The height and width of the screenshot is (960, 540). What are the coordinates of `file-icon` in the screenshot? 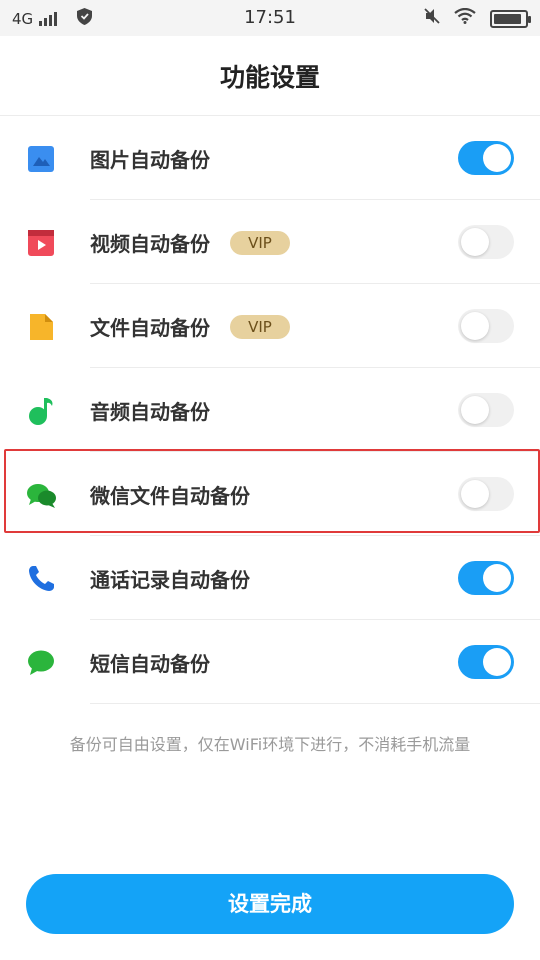 It's located at (41, 327).